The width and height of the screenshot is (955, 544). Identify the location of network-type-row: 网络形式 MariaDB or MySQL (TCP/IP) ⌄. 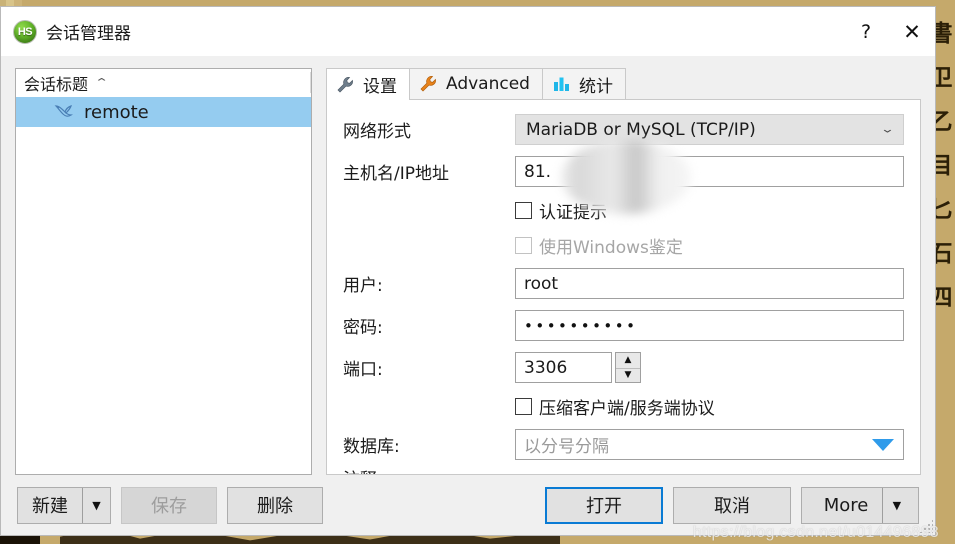
(623, 129).